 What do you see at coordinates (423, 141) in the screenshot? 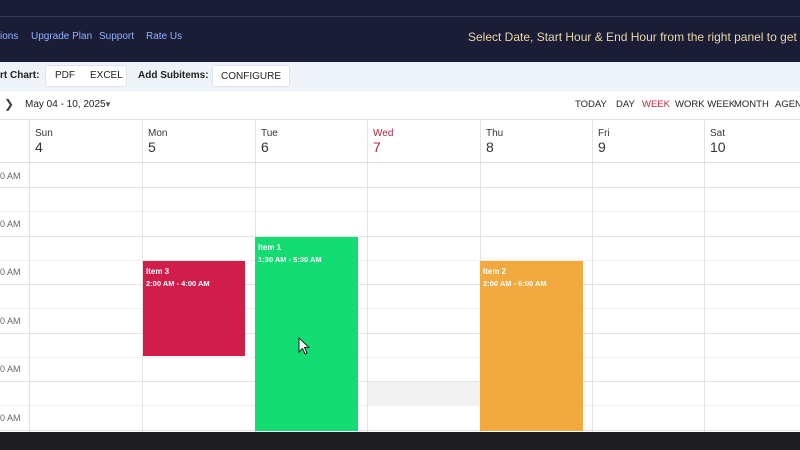
I see `day-header-wed: Wed 7` at bounding box center [423, 141].